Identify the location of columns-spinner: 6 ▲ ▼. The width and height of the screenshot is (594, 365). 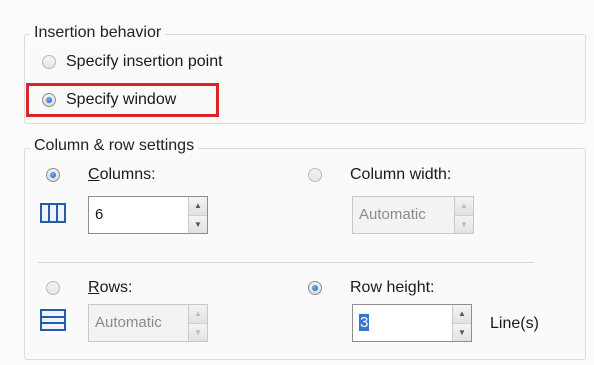
(148, 215).